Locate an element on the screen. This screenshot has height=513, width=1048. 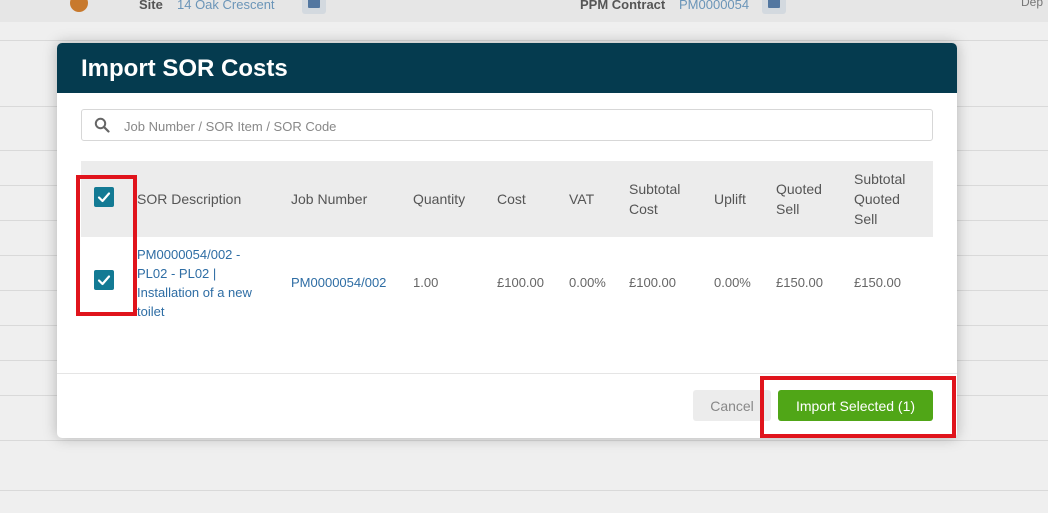
contract-label: PPM Contract is located at coordinates (623, 6).